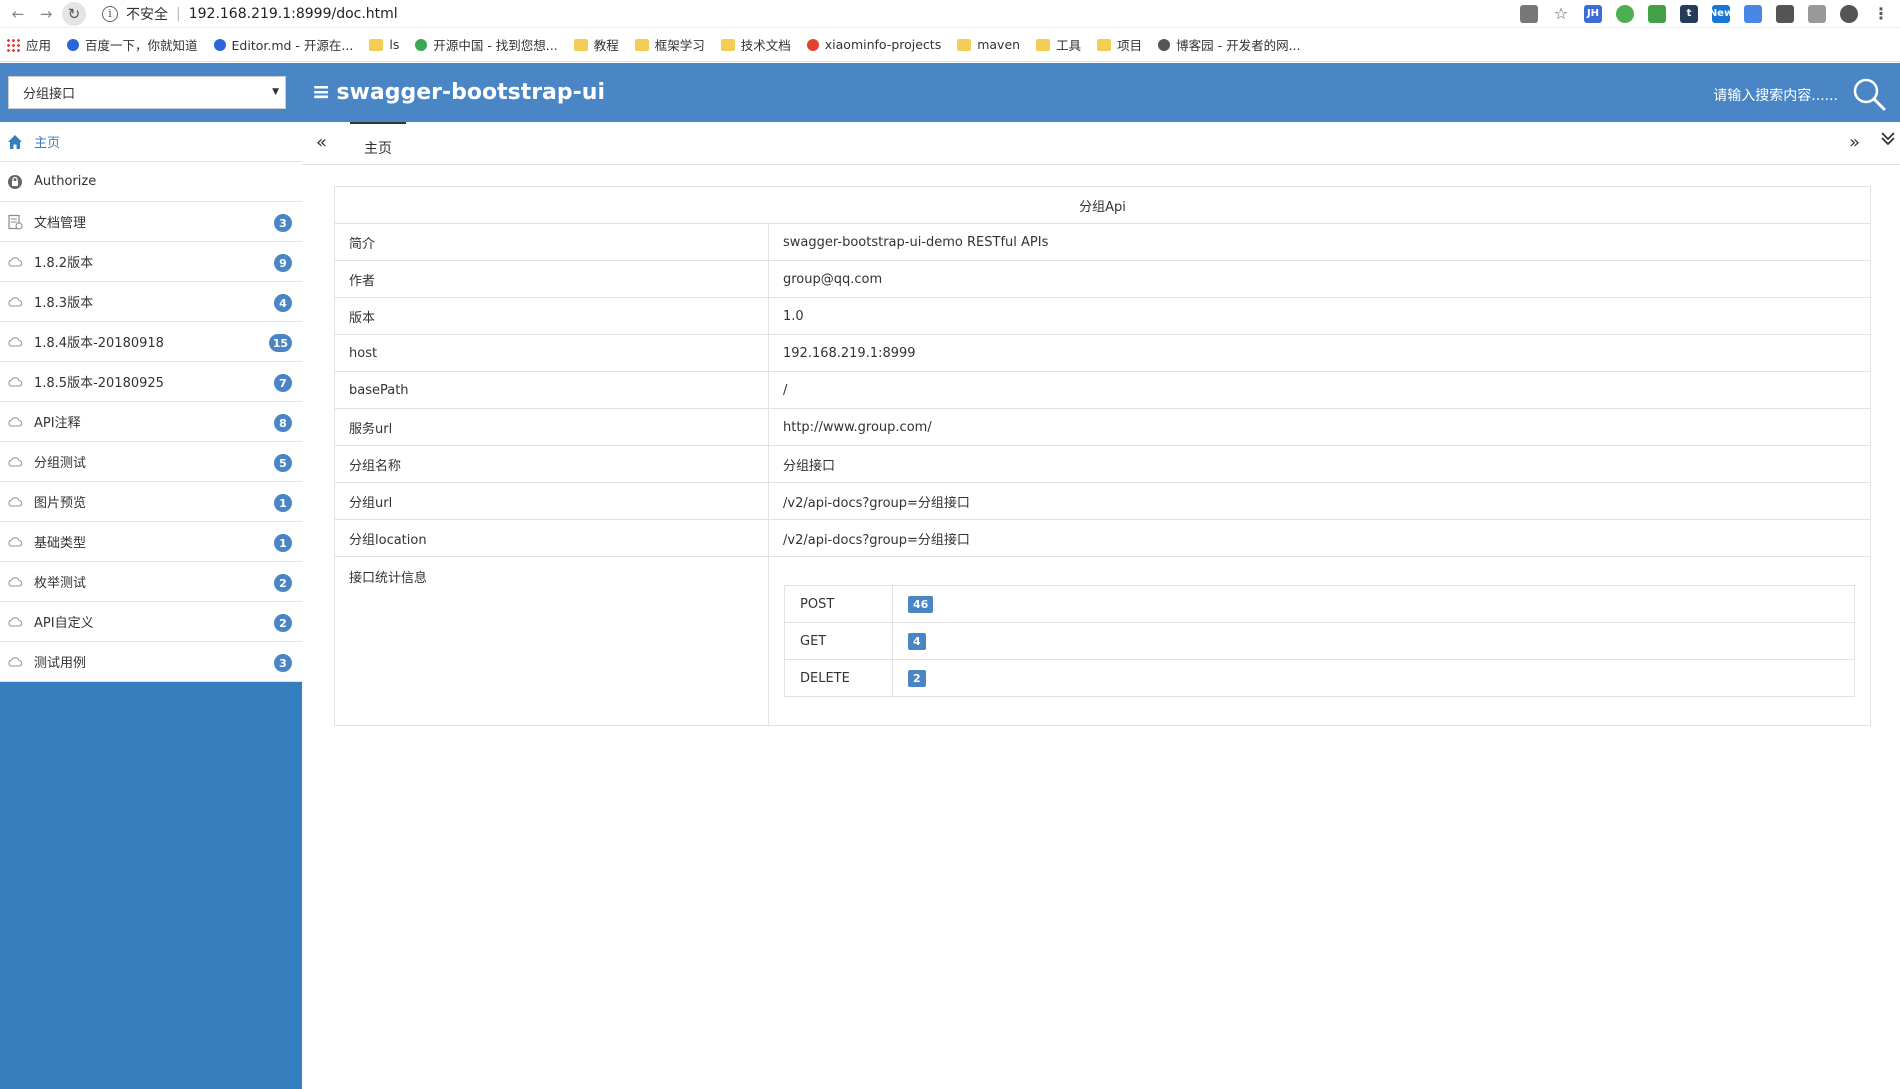 The width and height of the screenshot is (1900, 1089). I want to click on shield-icon, so click(1657, 13).